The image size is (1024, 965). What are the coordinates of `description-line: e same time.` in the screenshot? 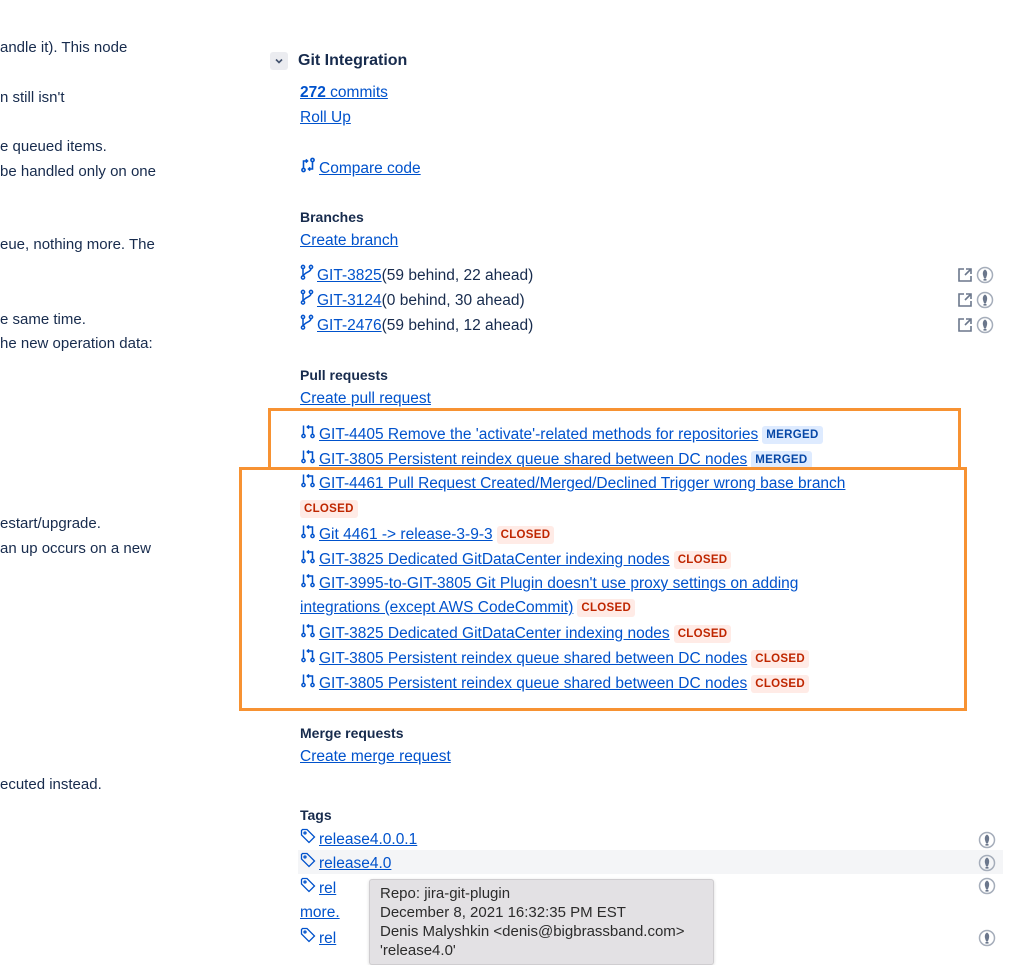 It's located at (43, 319).